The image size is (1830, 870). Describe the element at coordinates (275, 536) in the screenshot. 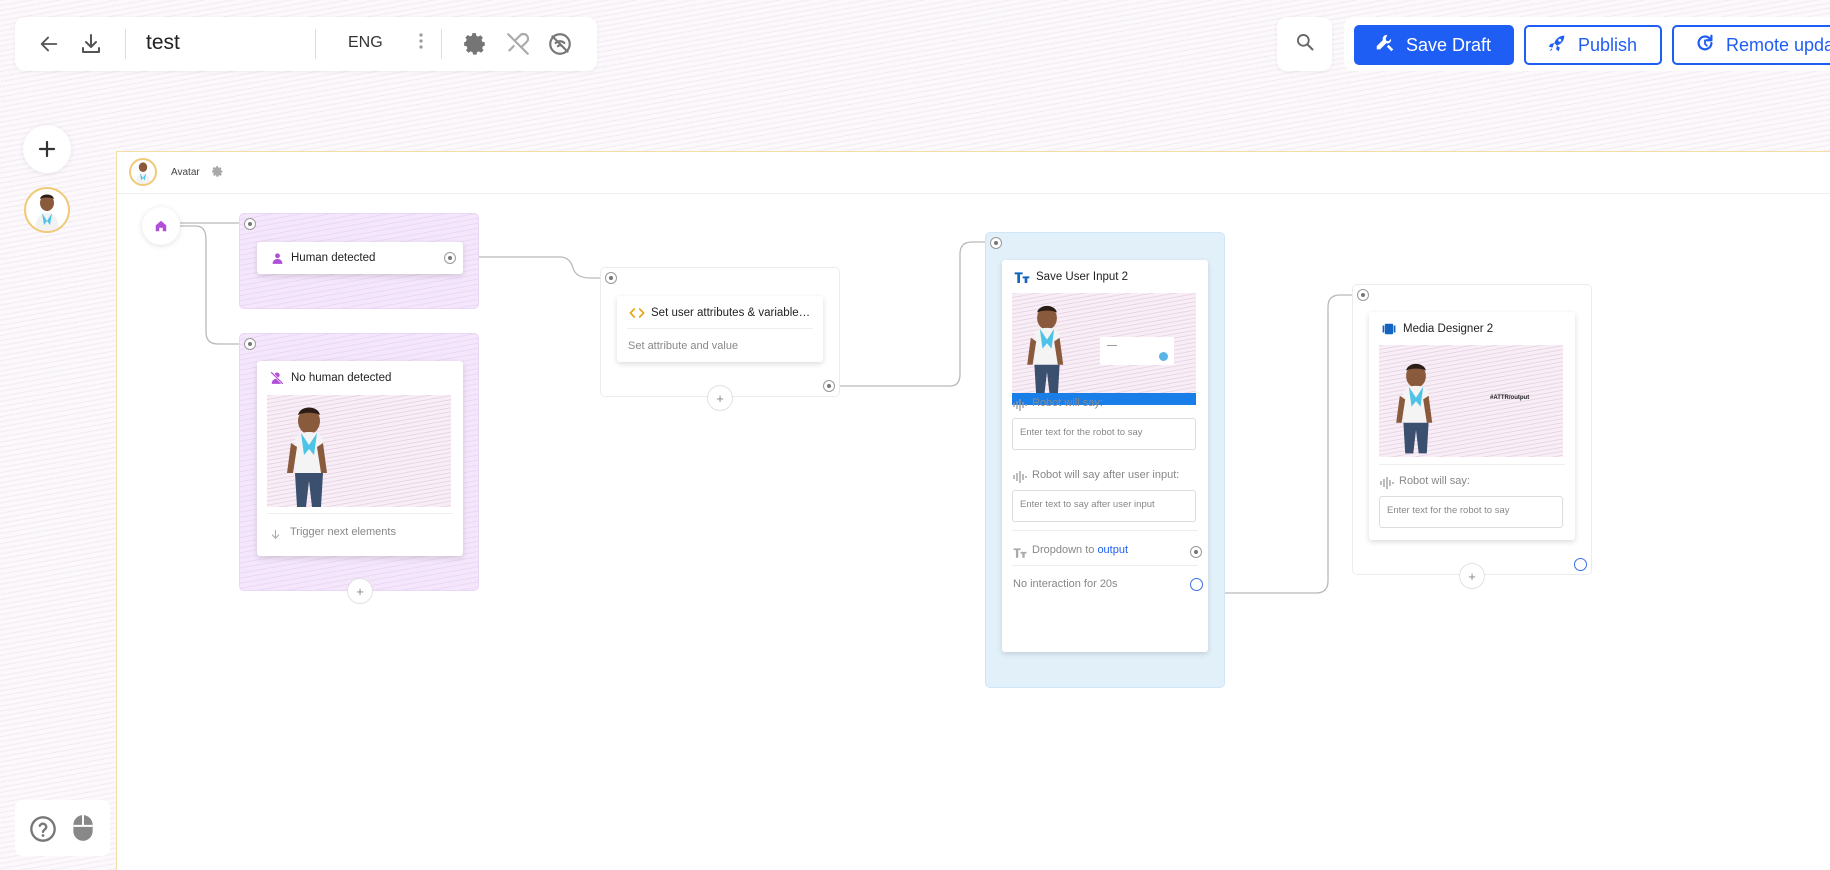

I see `arrow-down-icon` at that location.